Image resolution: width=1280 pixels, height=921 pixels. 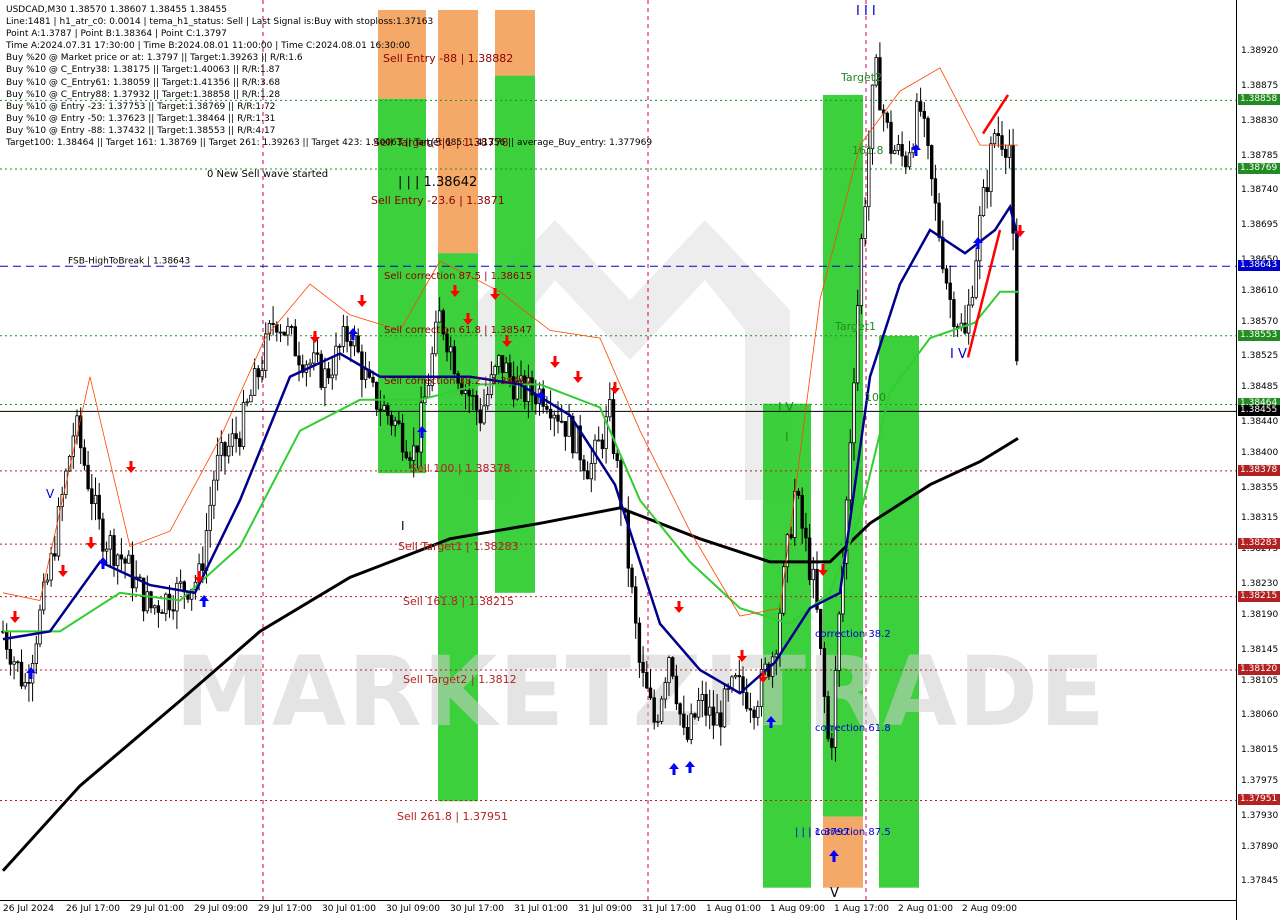 I want to click on time-tick: 29 Jul 17:00, so click(x=285, y=909).